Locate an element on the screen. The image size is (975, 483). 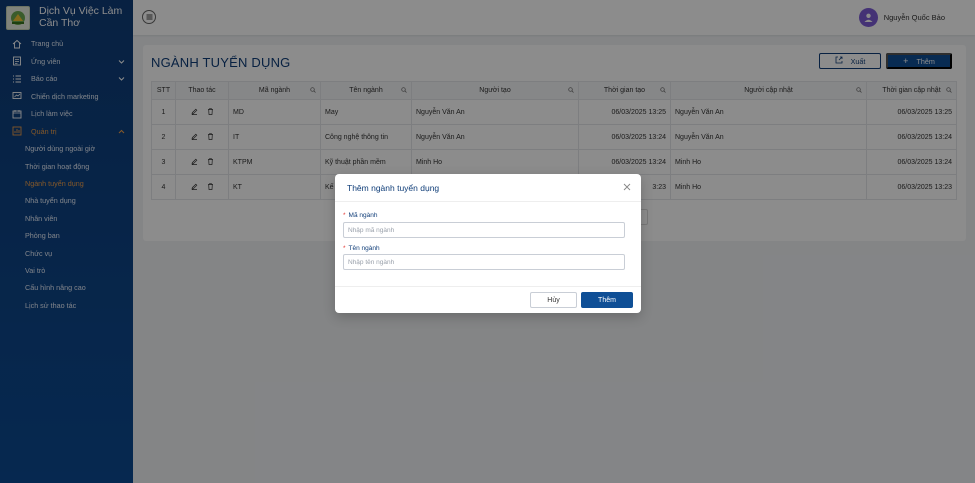
name-field-label: * Tên ngành is located at coordinates (361, 248).